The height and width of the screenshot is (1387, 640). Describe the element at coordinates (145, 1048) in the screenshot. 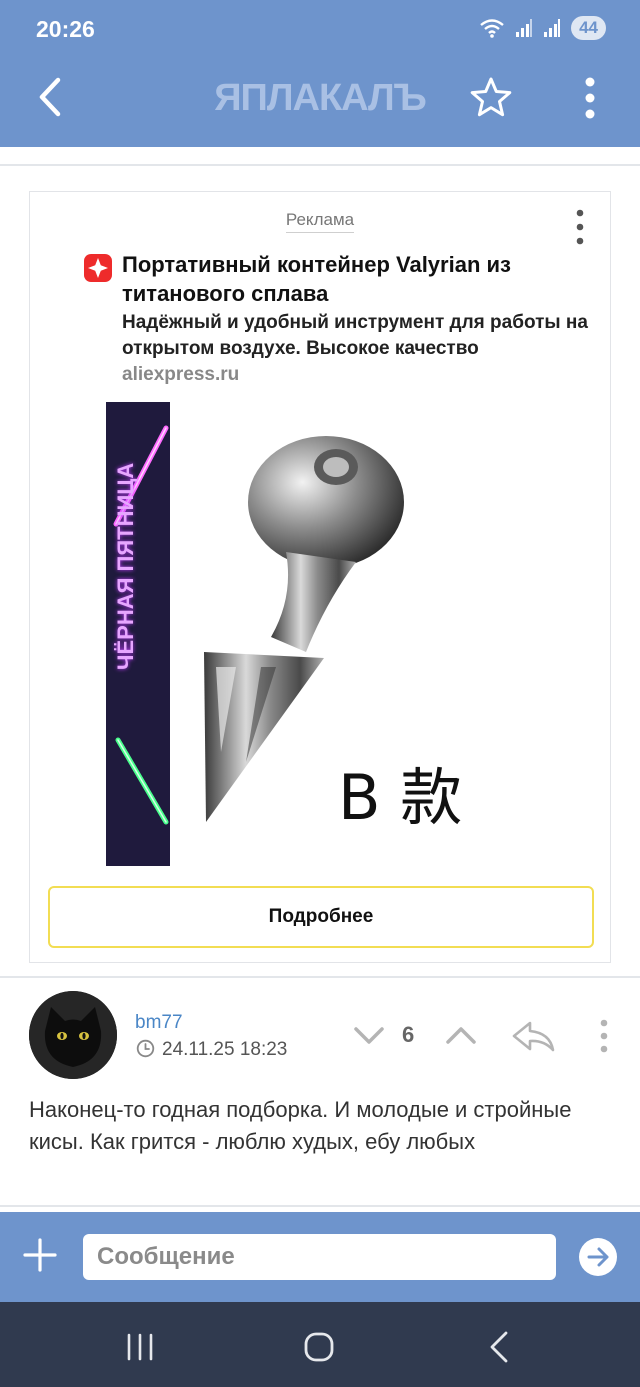

I see `clock-icon` at that location.